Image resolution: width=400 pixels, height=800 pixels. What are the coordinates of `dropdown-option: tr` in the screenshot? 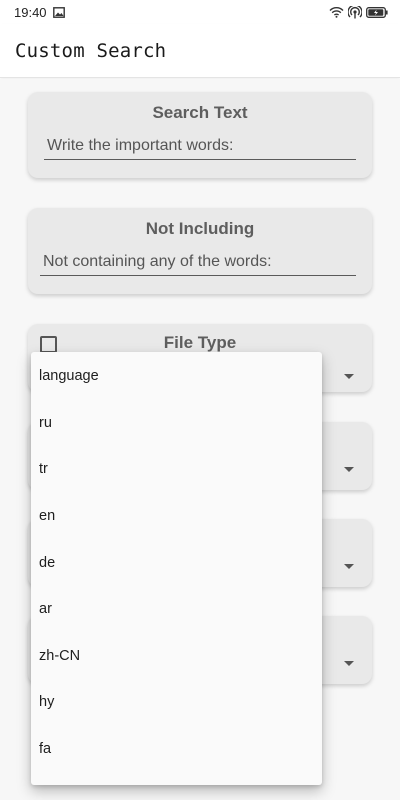 It's located at (176, 469).